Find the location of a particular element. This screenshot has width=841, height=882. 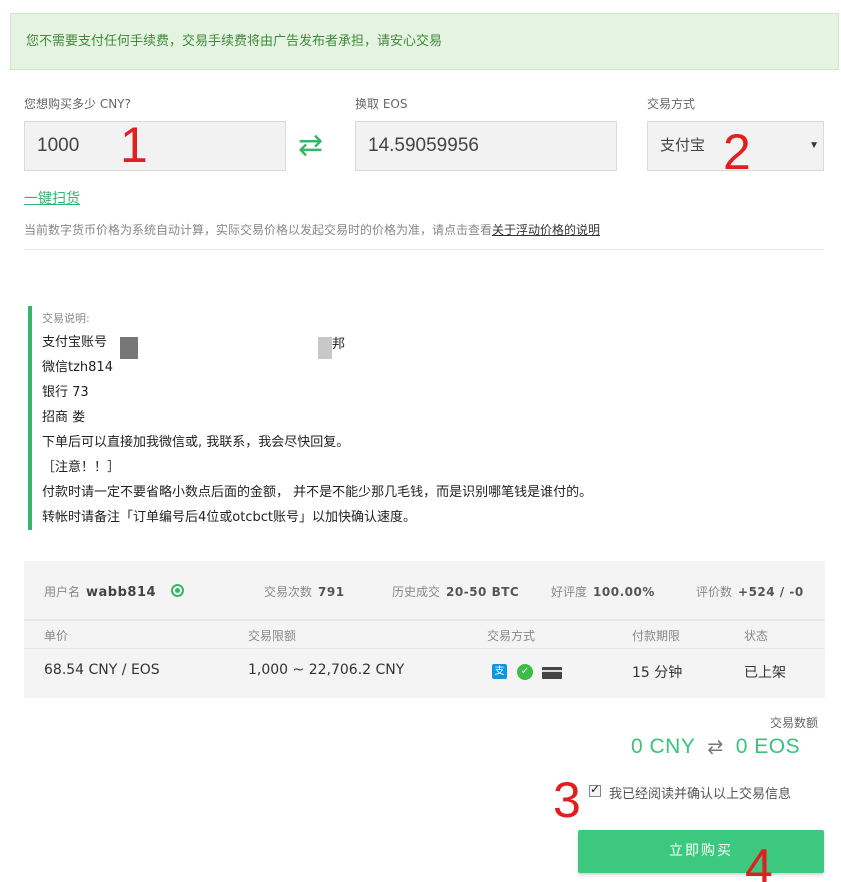

description-line: 微信tzh814 is located at coordinates (77, 367).